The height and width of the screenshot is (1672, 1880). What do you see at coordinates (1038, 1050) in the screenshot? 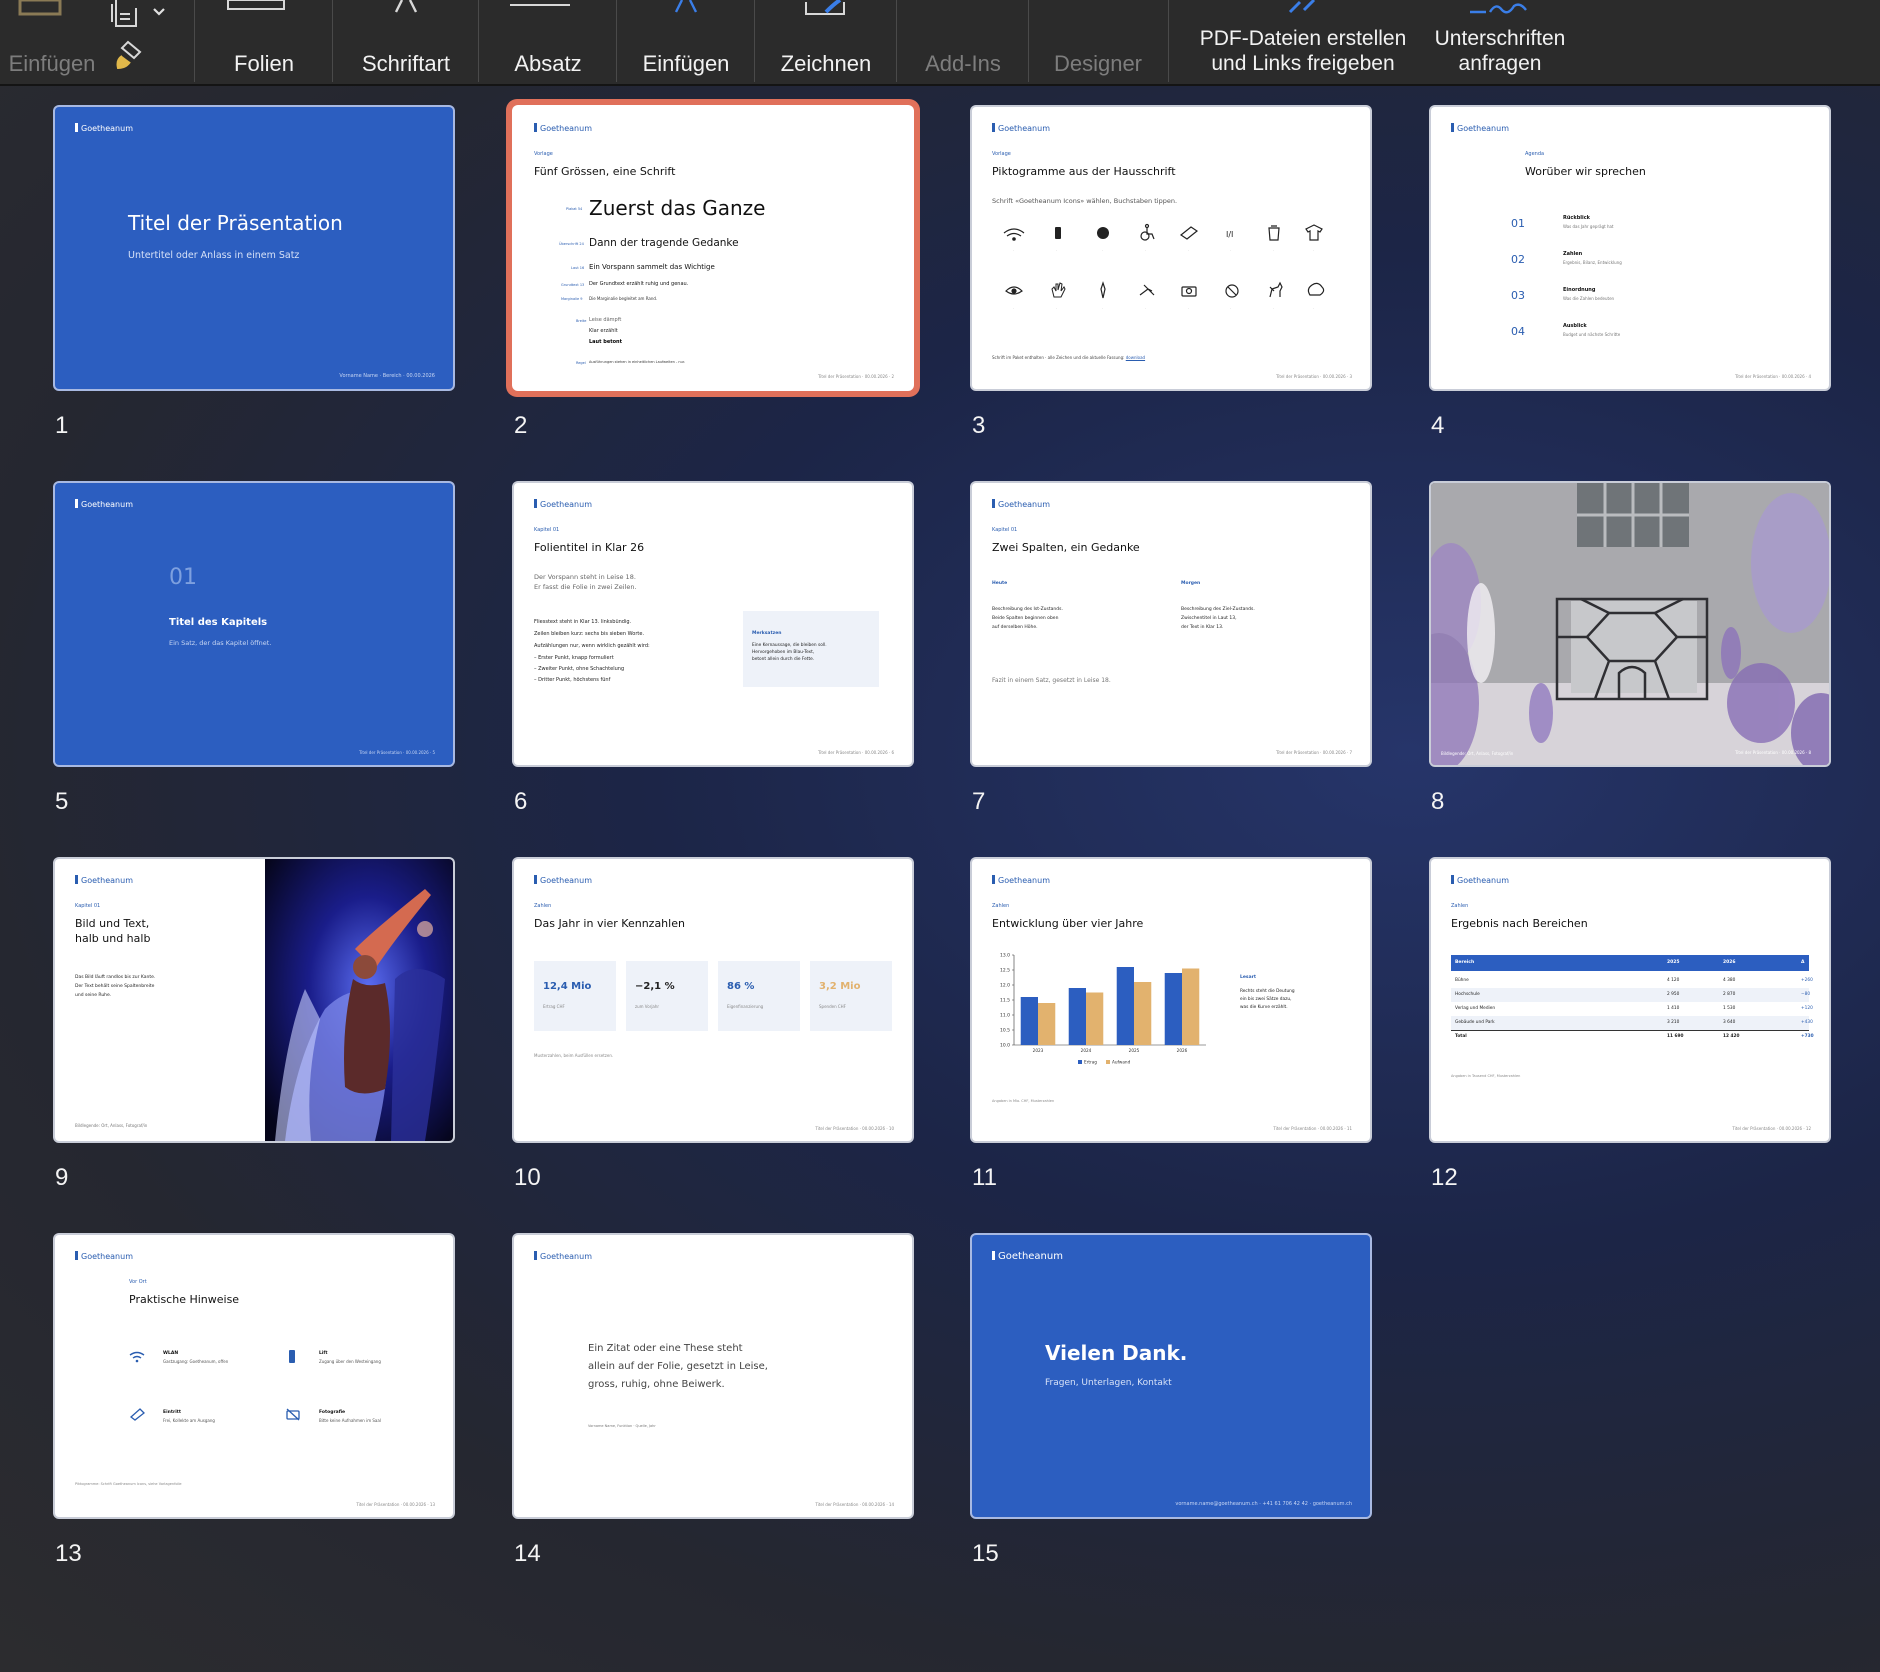
I see `x-tick-label: 2023` at bounding box center [1038, 1050].